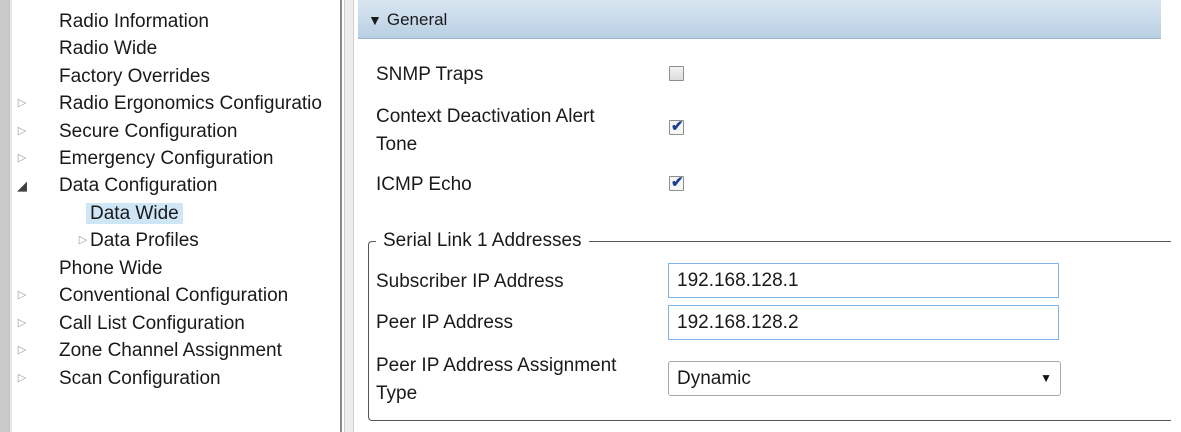 Image resolution: width=1181 pixels, height=432 pixels. Describe the element at coordinates (174, 295) in the screenshot. I see `tree-item-label: Conventional Configuration` at that location.